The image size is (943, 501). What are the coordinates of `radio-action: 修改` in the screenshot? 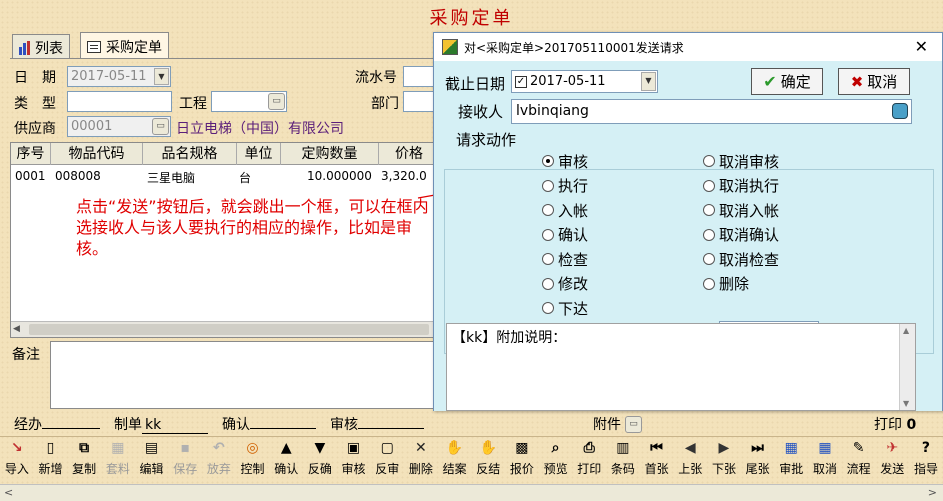 It's located at (565, 284).